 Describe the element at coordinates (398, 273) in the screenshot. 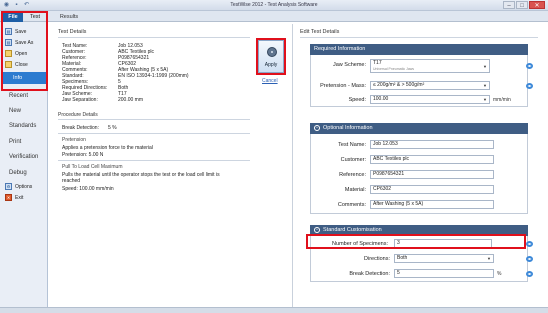

I see `break-detection-field-value: 5` at that location.